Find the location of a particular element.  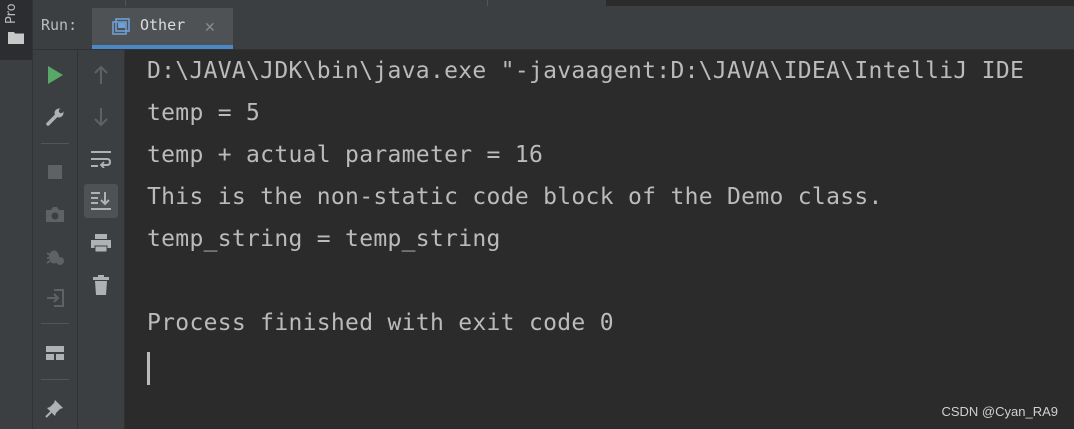

console-line: temp + actual parameter = 16 is located at coordinates (345, 155).